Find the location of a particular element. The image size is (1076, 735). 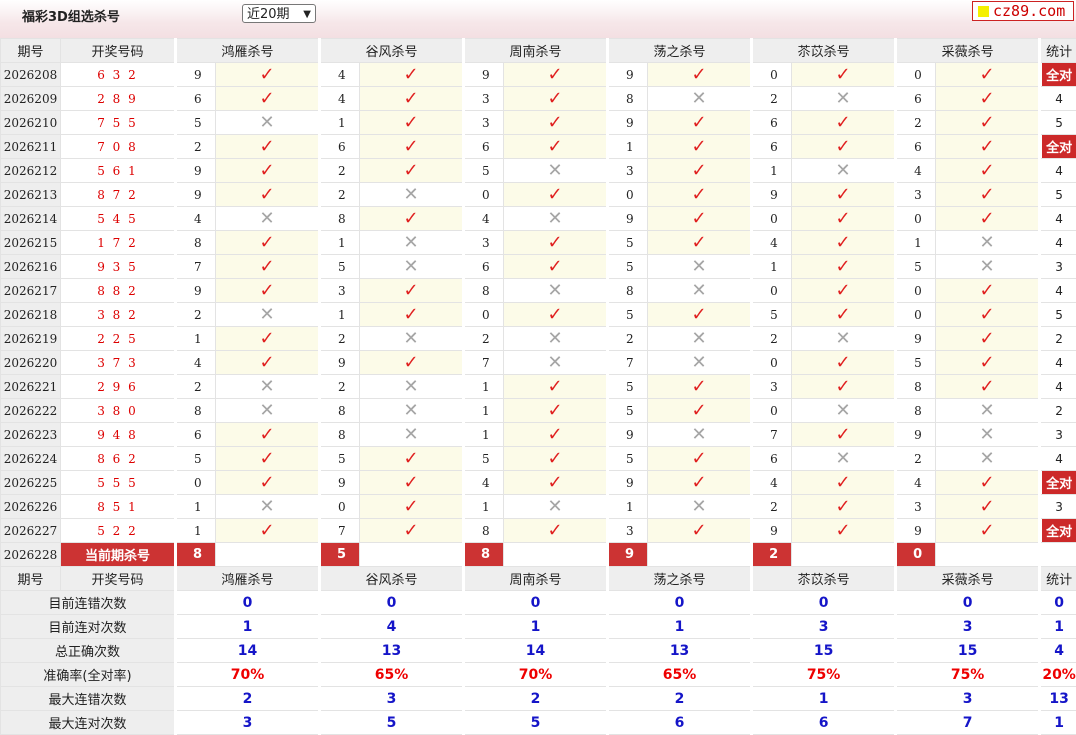

table-row: 20262138 7 29✓2✕0✓0✓9✓3✓5 is located at coordinates (538, 195).